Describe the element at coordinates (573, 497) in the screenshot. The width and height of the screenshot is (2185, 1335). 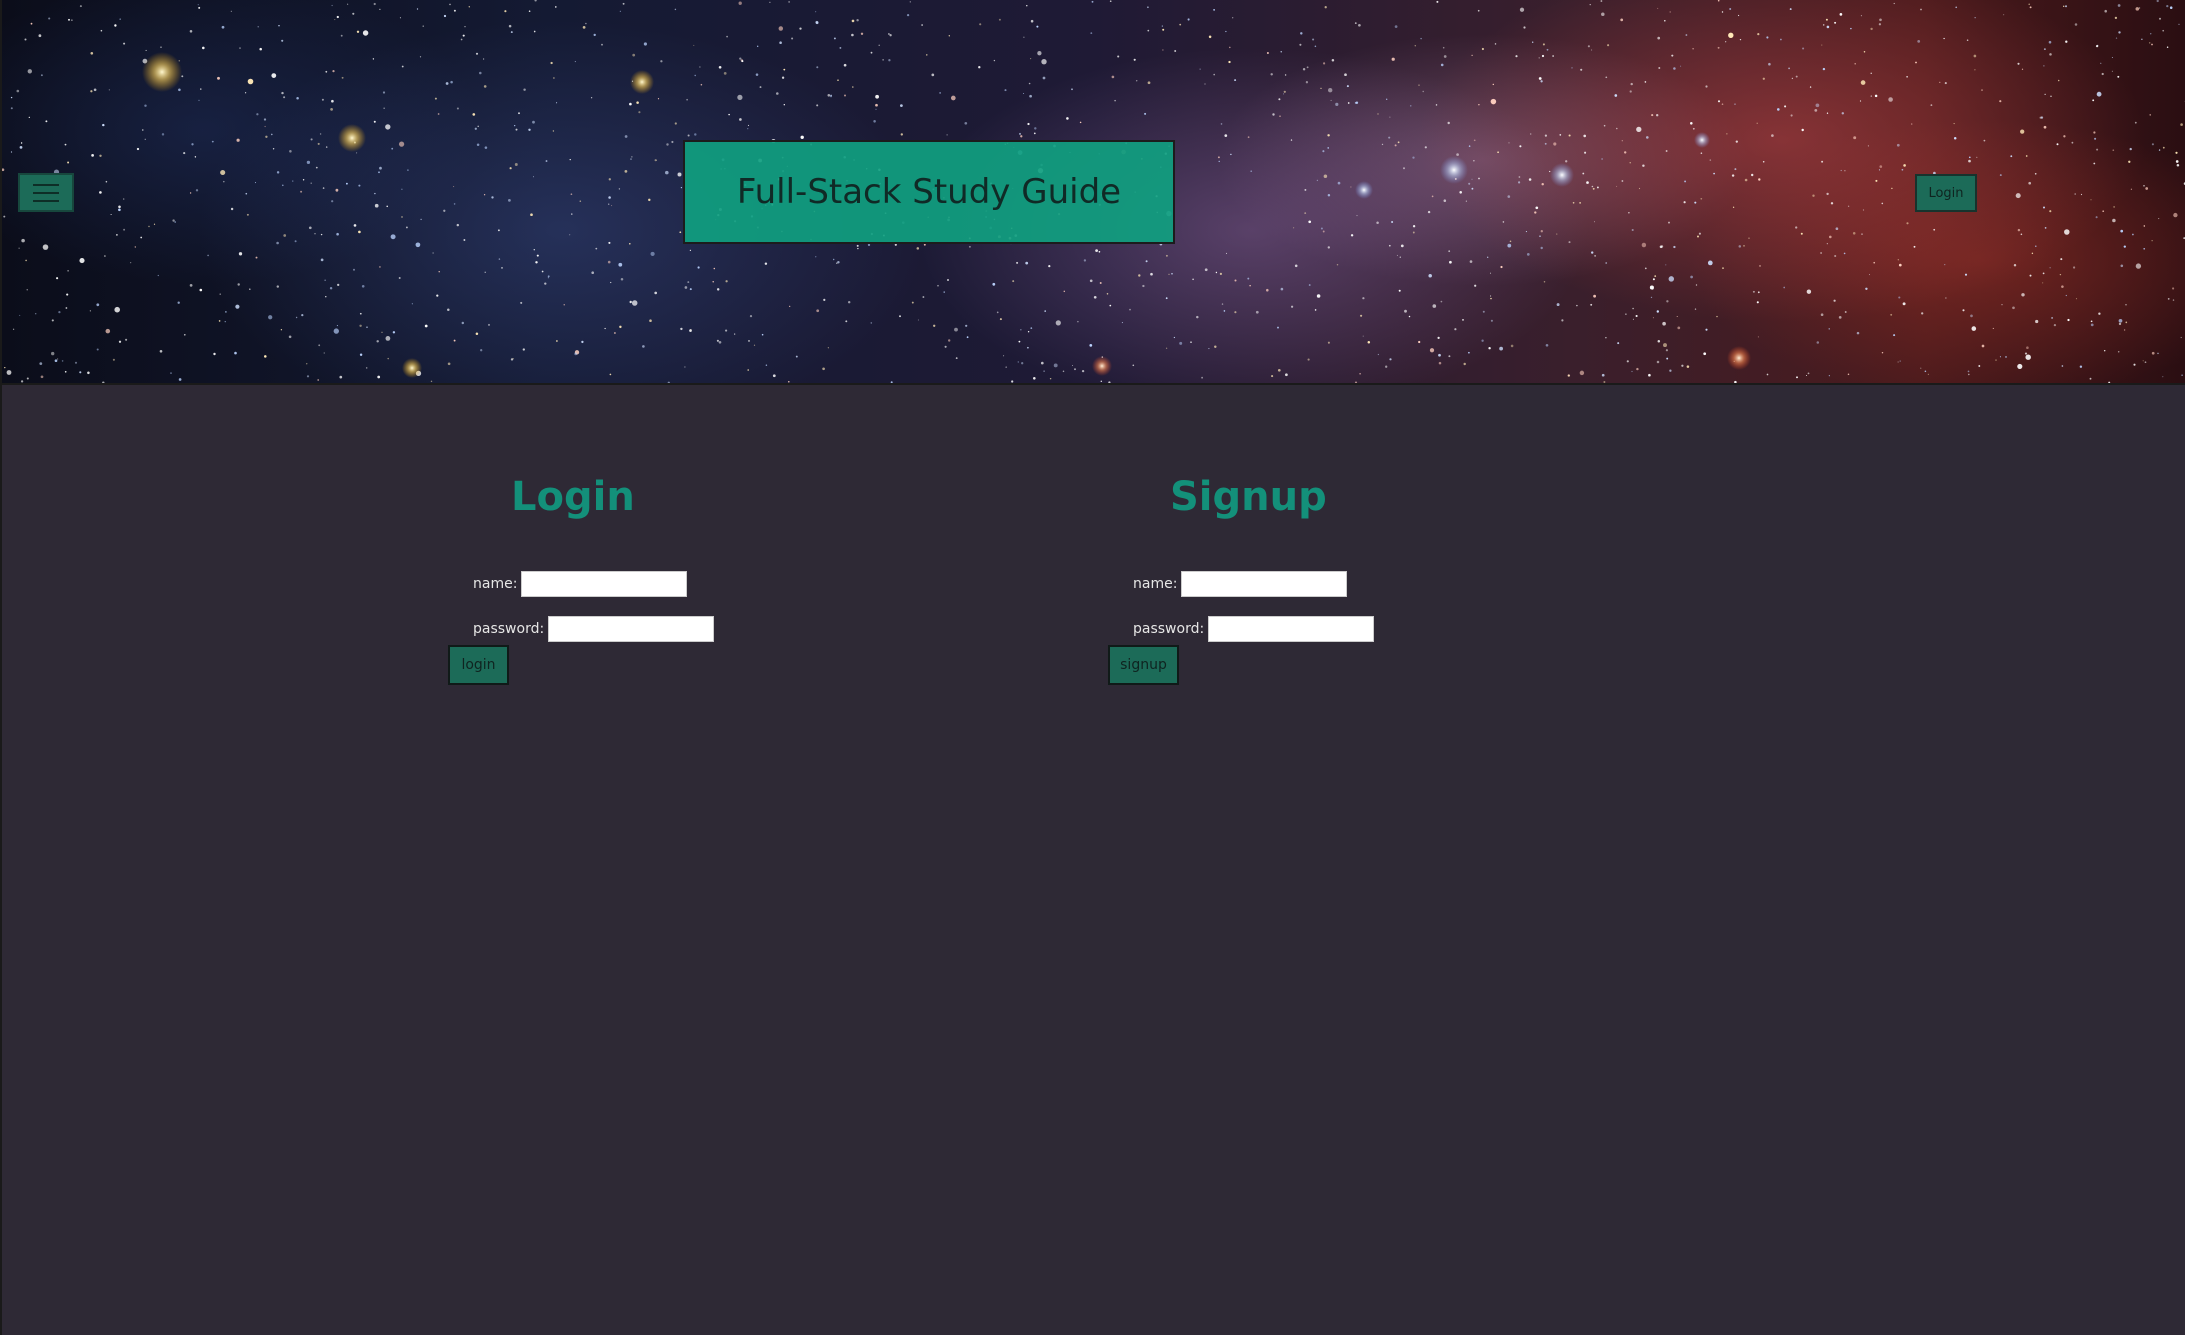
I see `login-heading: Login` at that location.